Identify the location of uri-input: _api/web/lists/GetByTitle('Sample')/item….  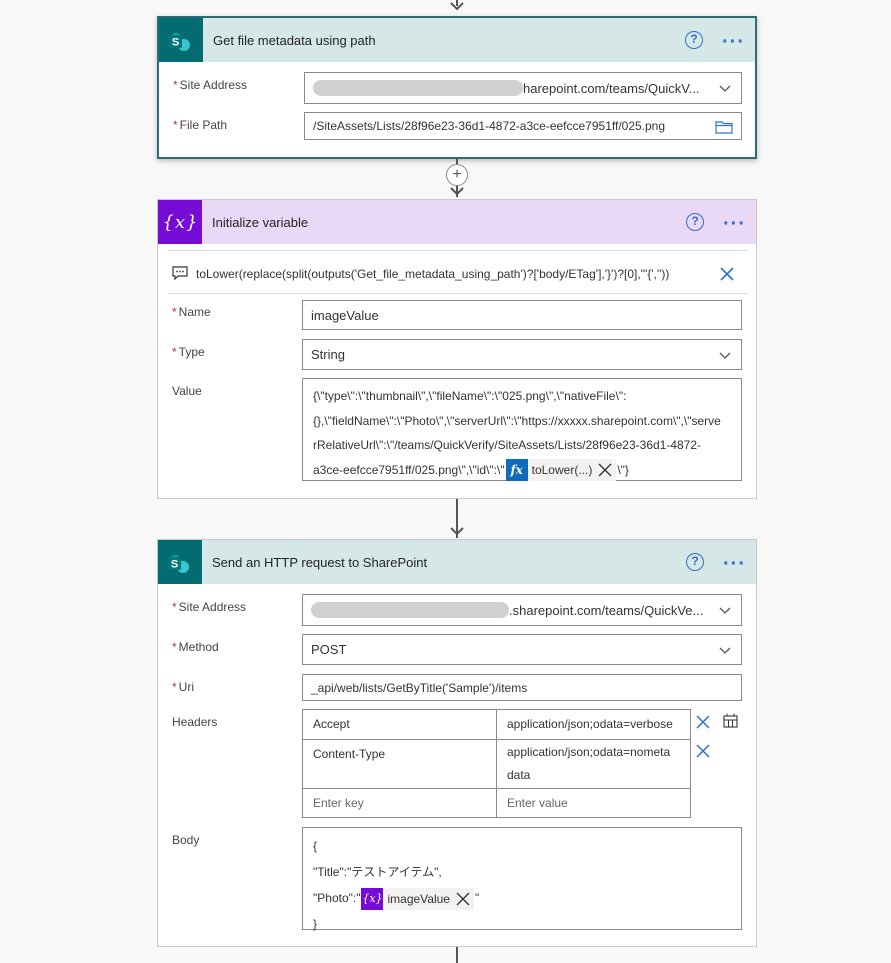
(522, 687).